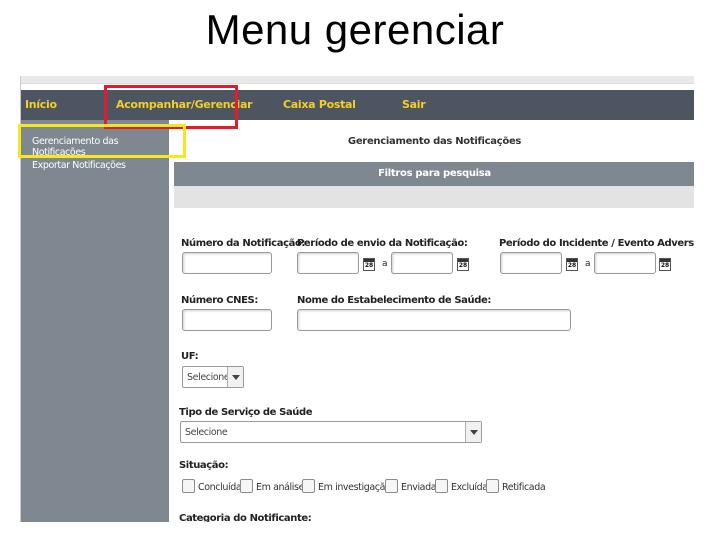 This screenshot has height=540, width=720. Describe the element at coordinates (625, 263) in the screenshot. I see `periodo-incidente-end-input` at that location.